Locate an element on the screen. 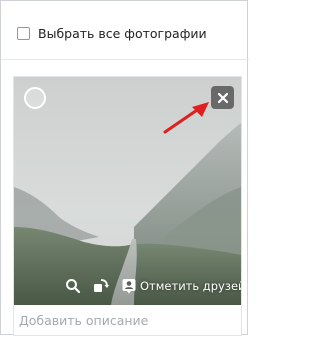 The height and width of the screenshot is (337, 320). select-photo-circle is located at coordinates (35, 98).